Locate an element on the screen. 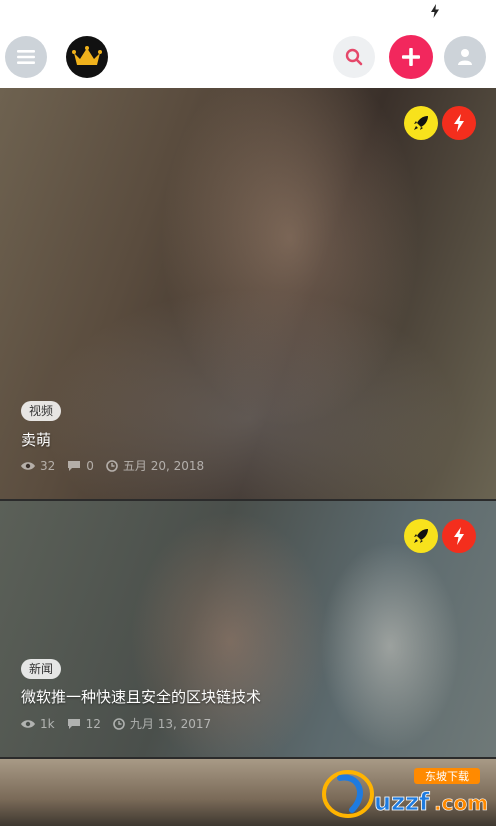 Image resolution: width=496 pixels, height=826 pixels. search-icon is located at coordinates (354, 57).